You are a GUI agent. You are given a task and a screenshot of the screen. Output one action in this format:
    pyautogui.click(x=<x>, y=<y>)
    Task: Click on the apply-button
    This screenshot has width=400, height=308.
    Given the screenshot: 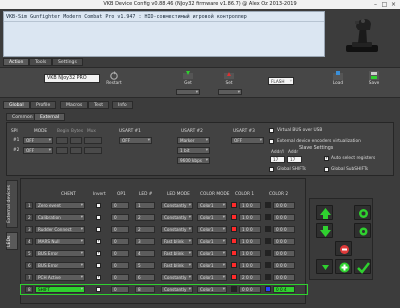 What is the action you would take?
    pyautogui.click(x=362, y=266)
    